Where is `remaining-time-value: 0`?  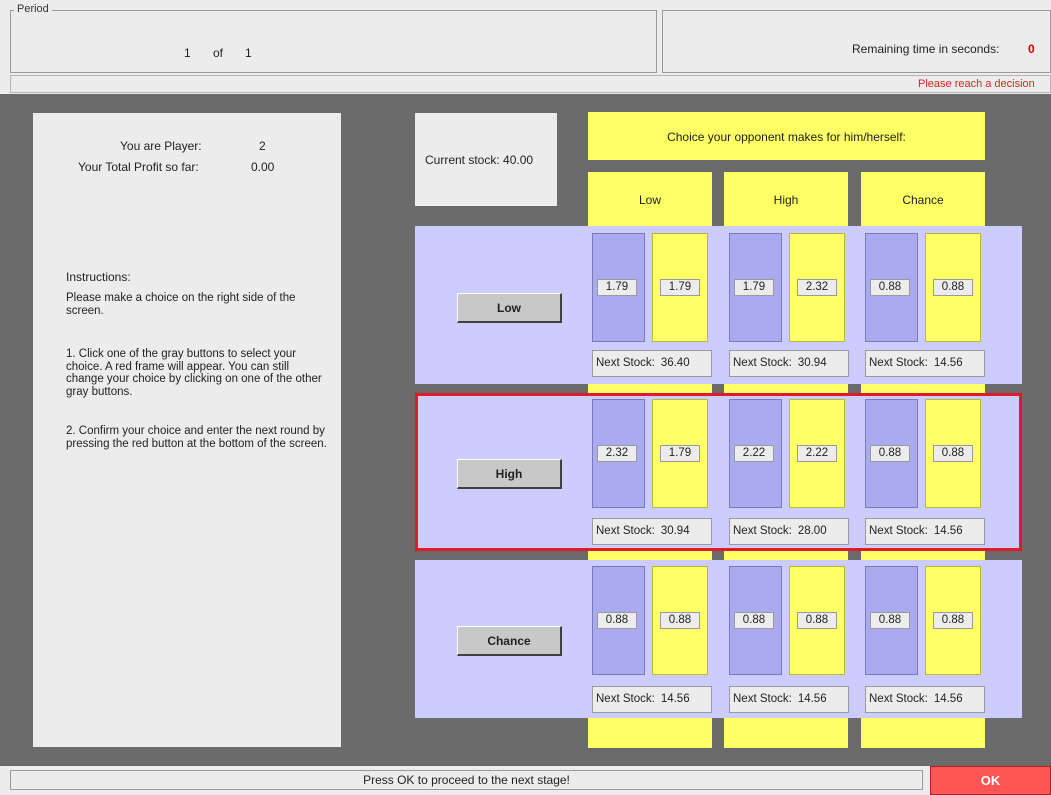
remaining-time-value: 0 is located at coordinates (1031, 49).